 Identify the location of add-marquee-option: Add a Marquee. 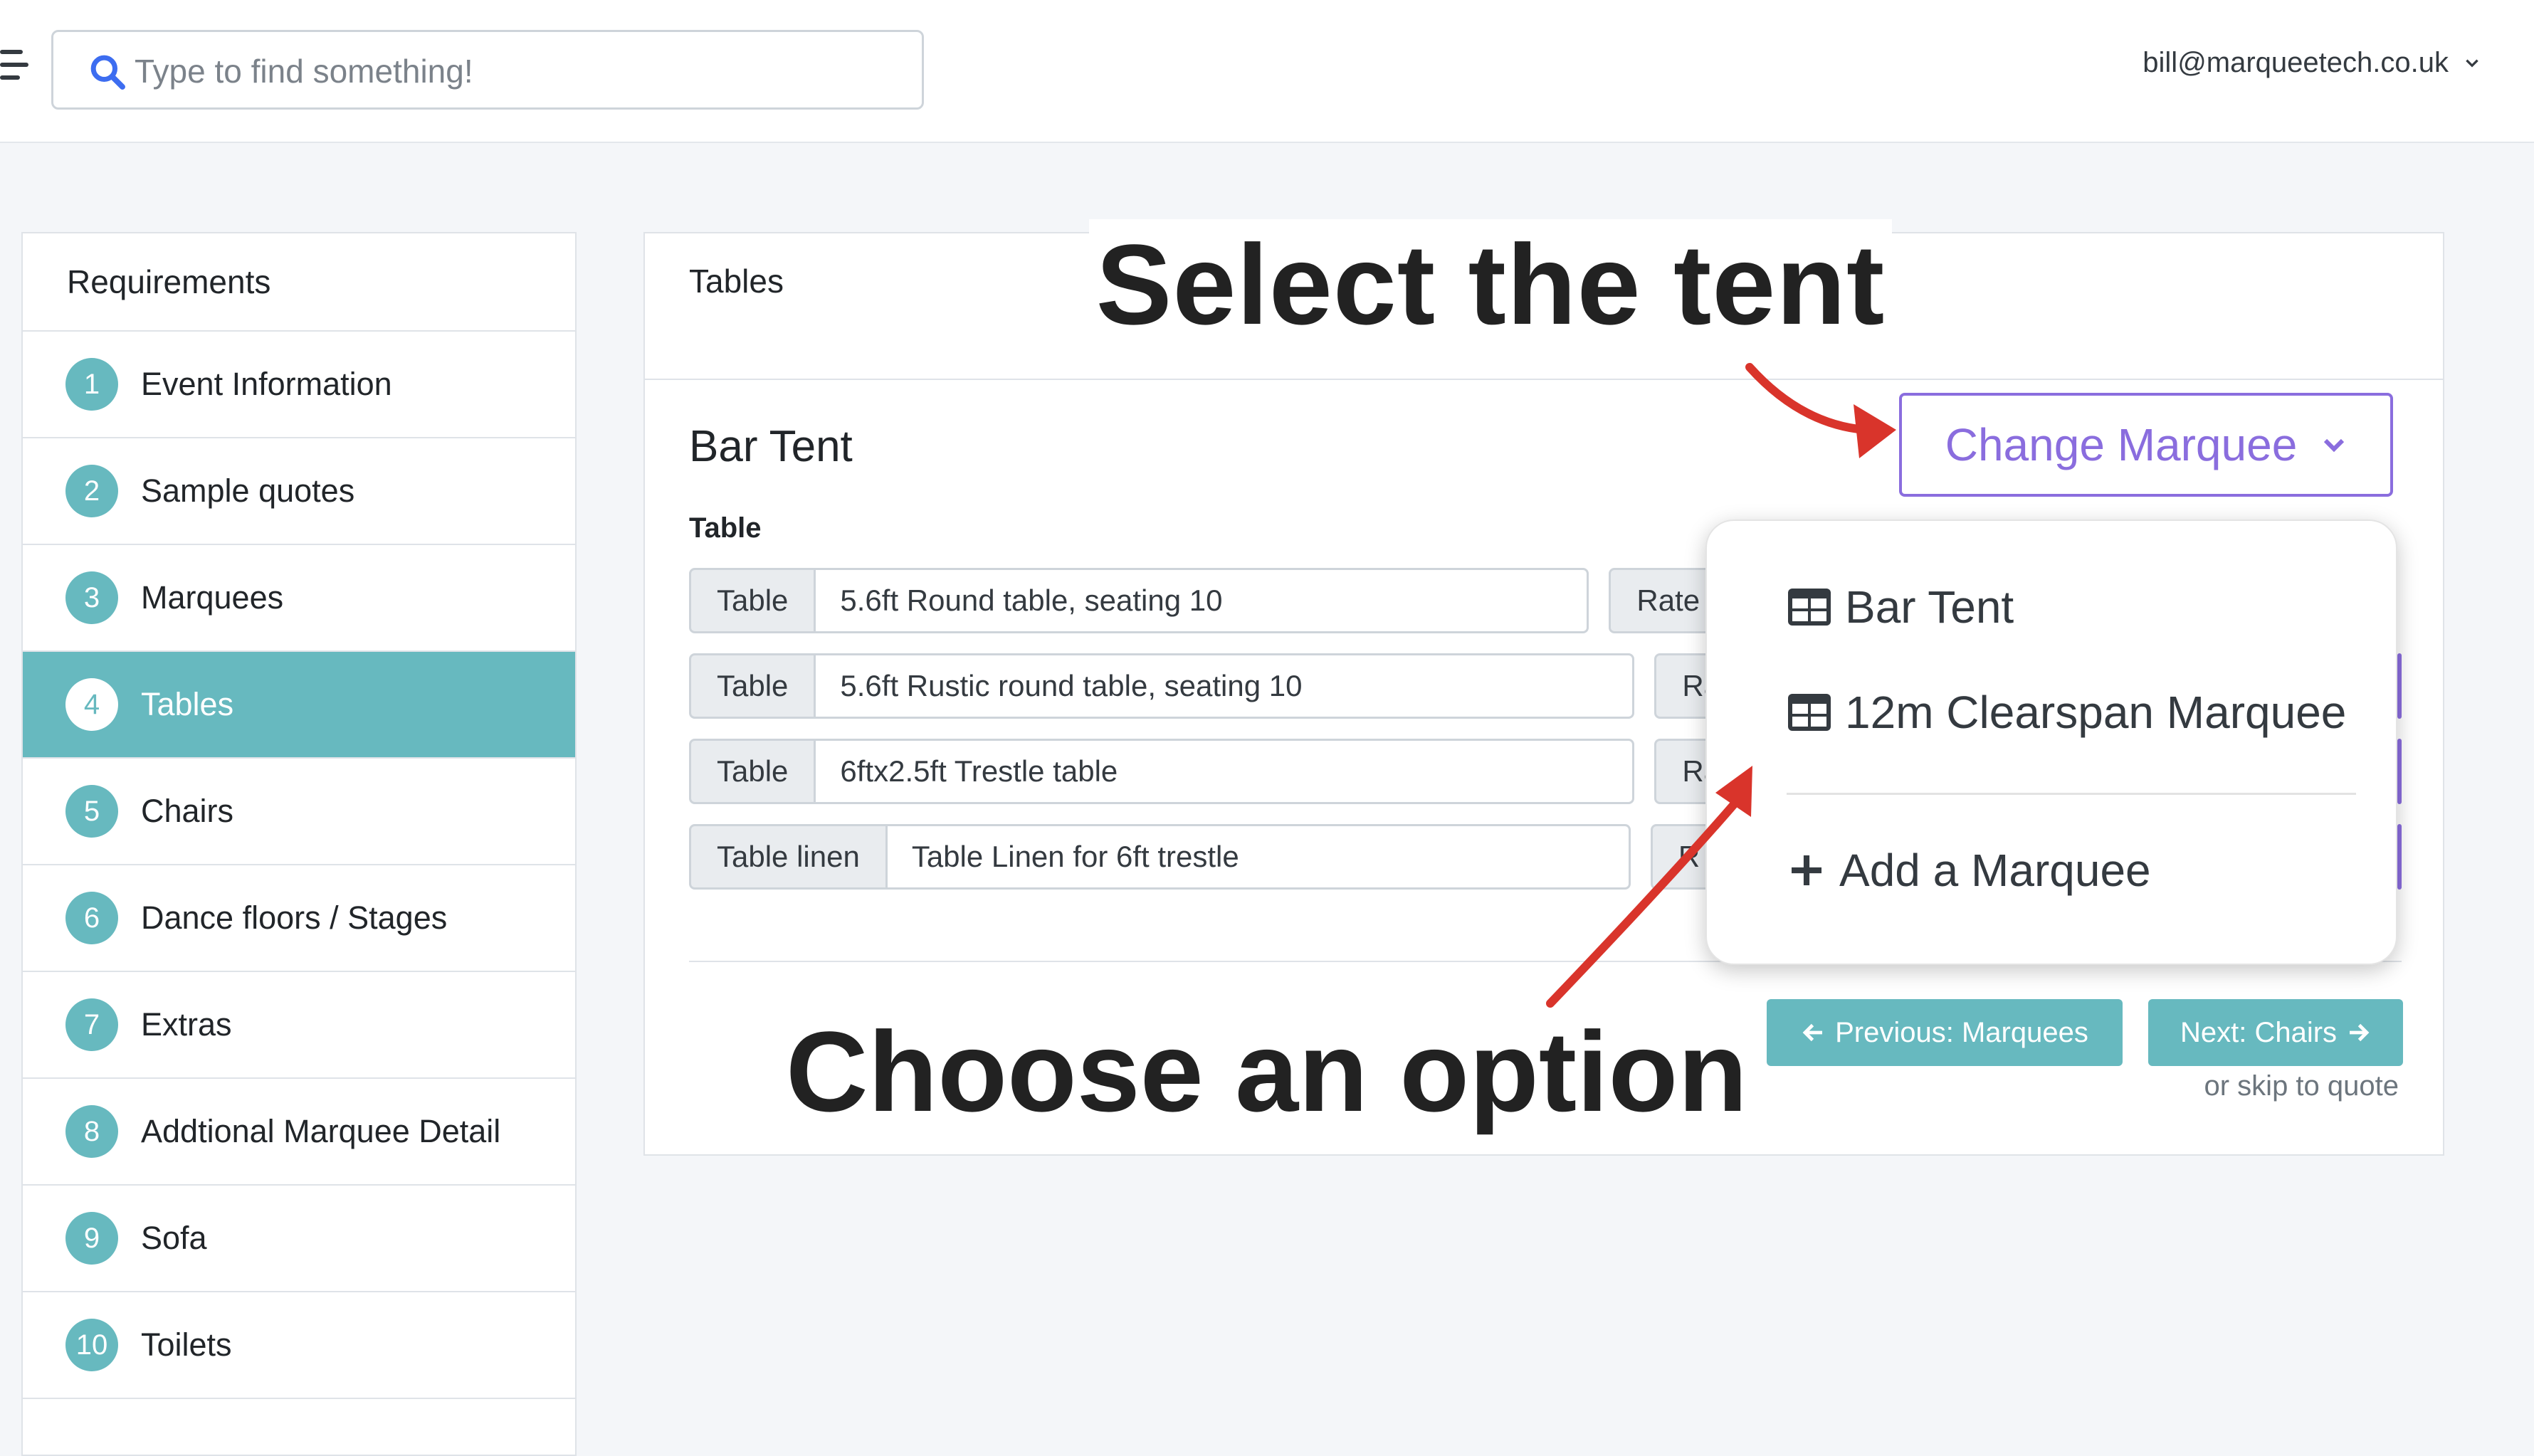
(1969, 870).